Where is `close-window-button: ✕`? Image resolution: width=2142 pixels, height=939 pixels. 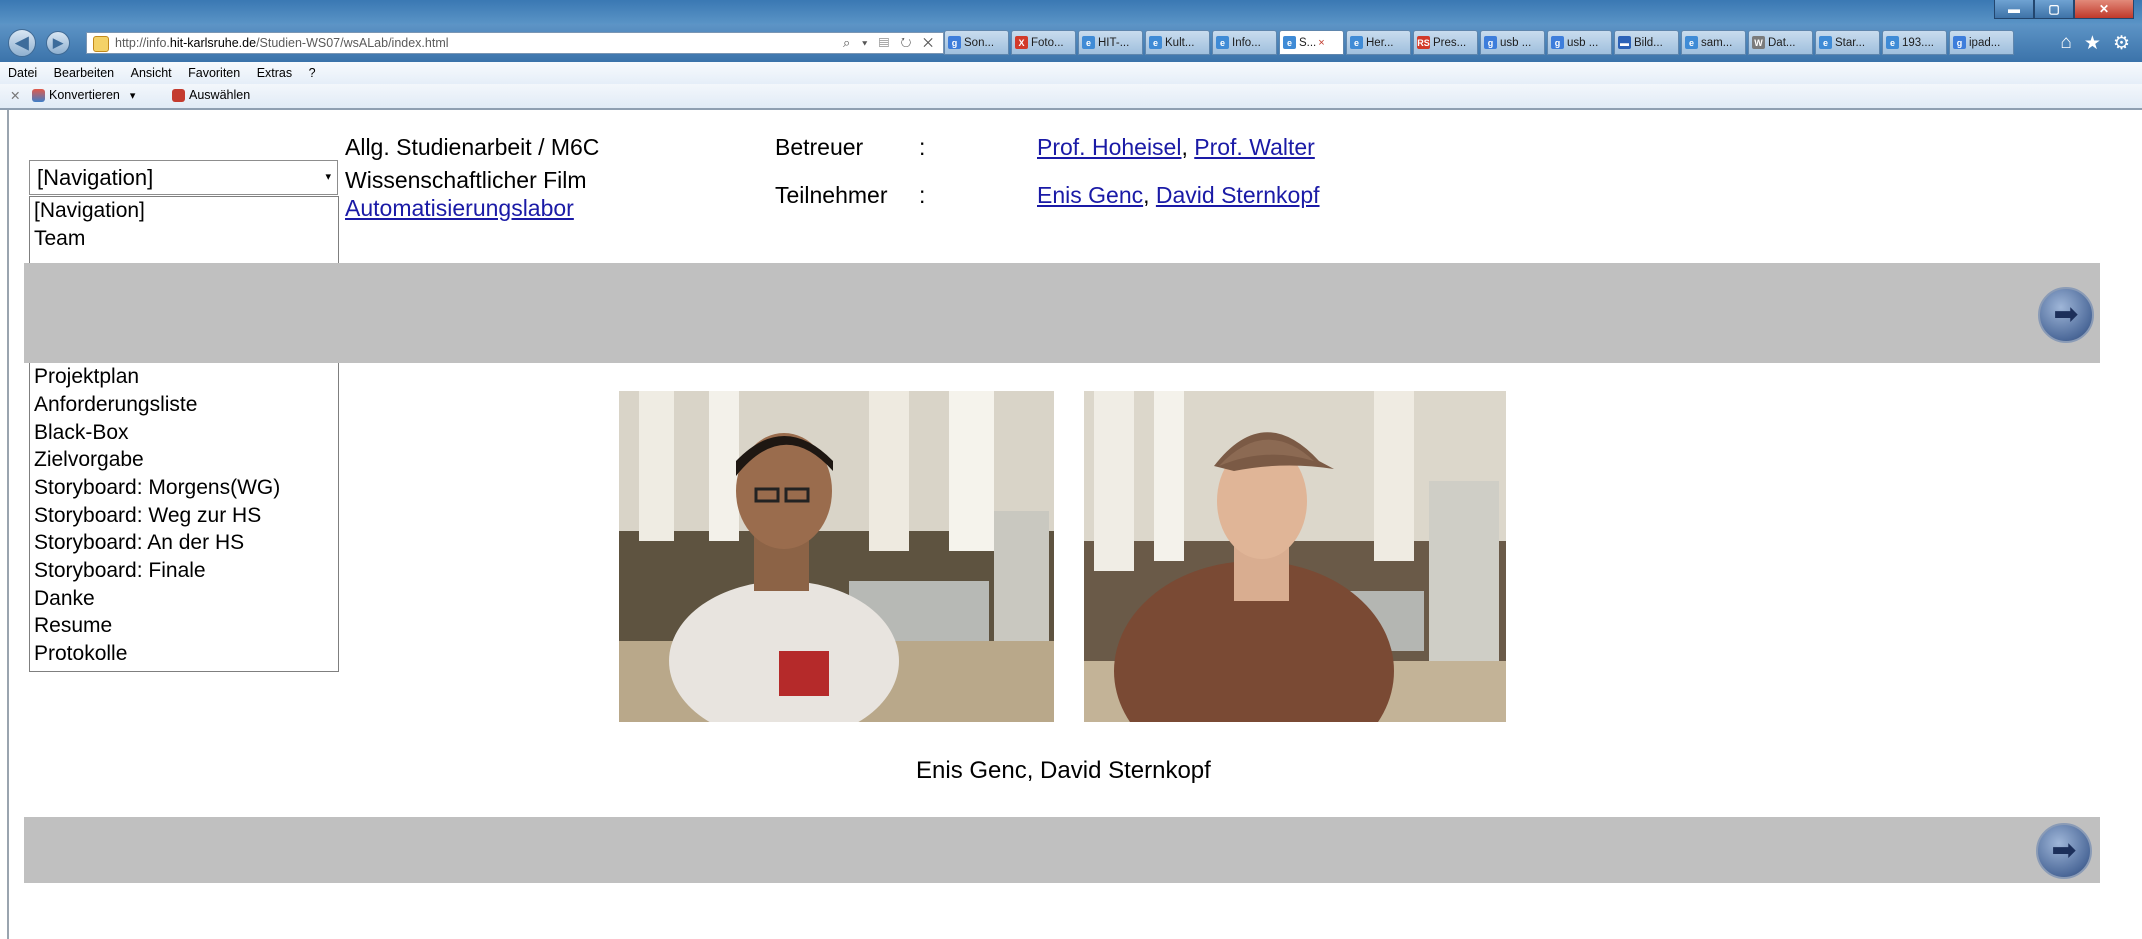 close-window-button: ✕ is located at coordinates (2104, 9).